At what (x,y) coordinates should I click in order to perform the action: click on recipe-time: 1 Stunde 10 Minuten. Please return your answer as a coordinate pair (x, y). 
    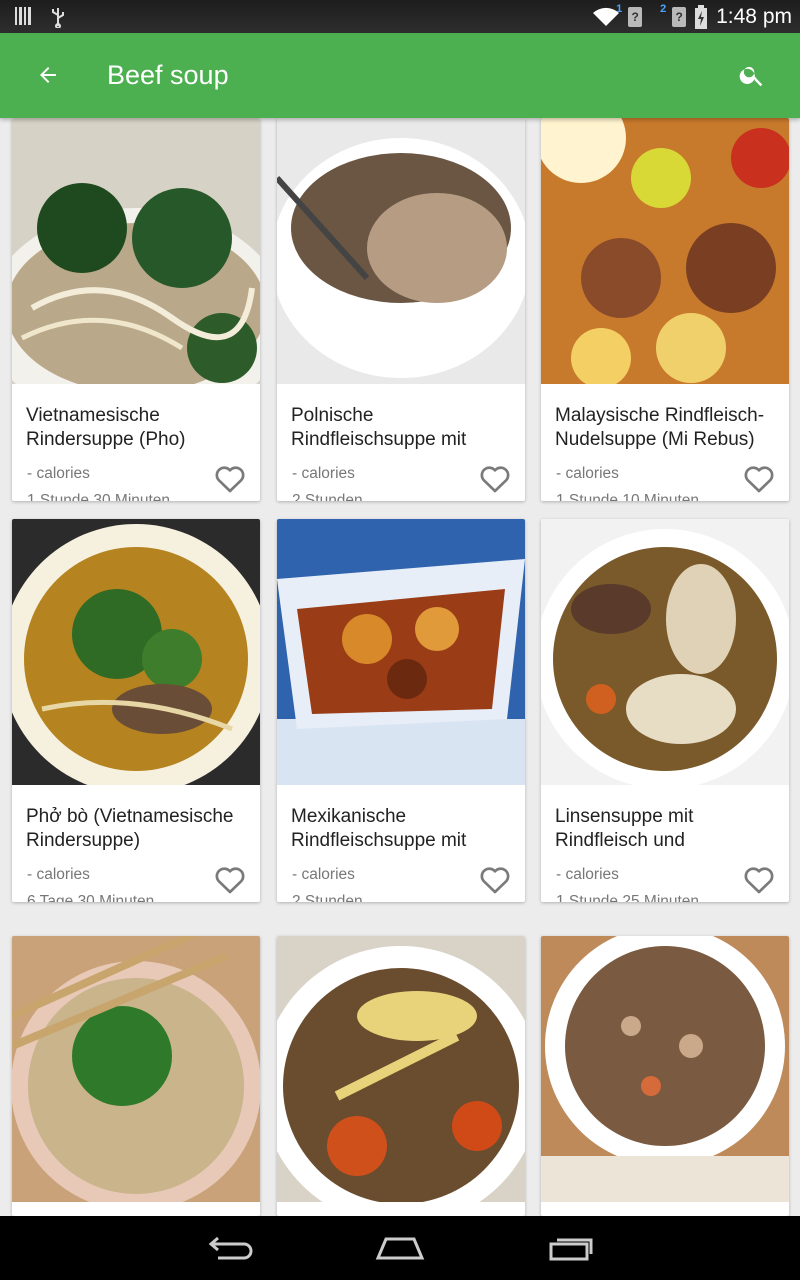
    Looking at the image, I should click on (628, 496).